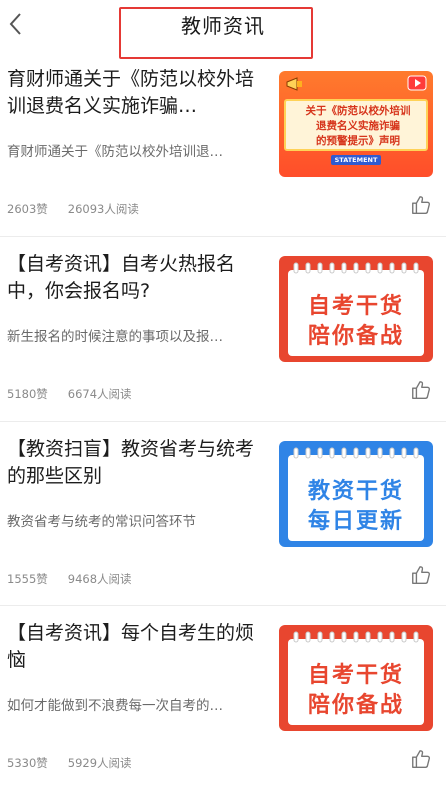 The height and width of the screenshot is (790, 446). I want to click on article-title: 【教资扫盲】教资省考与统考的那些区别, so click(137, 463).